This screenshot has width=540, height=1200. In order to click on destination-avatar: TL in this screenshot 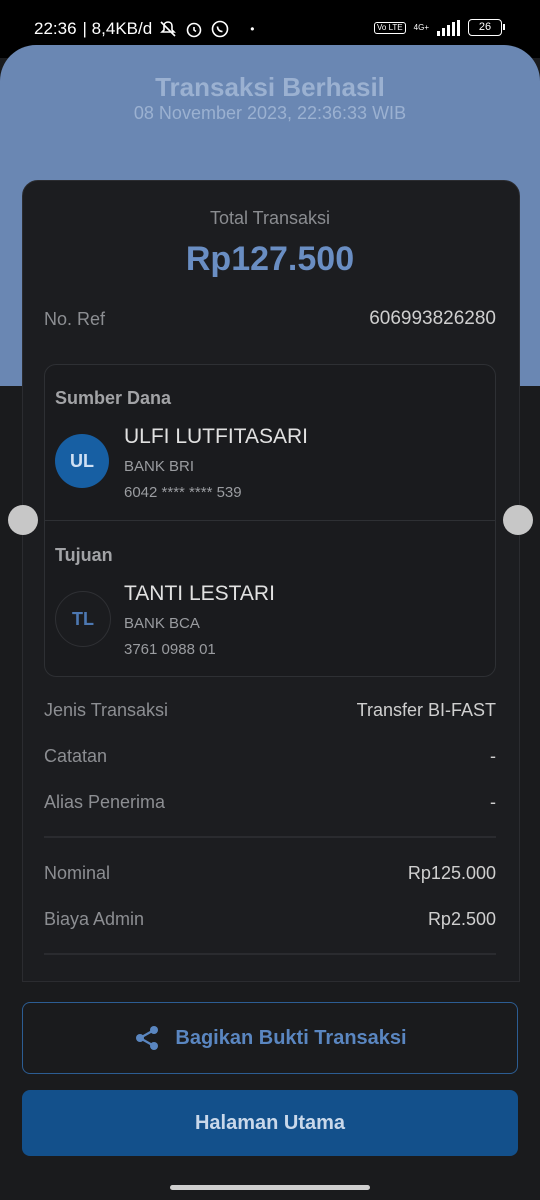, I will do `click(83, 619)`.